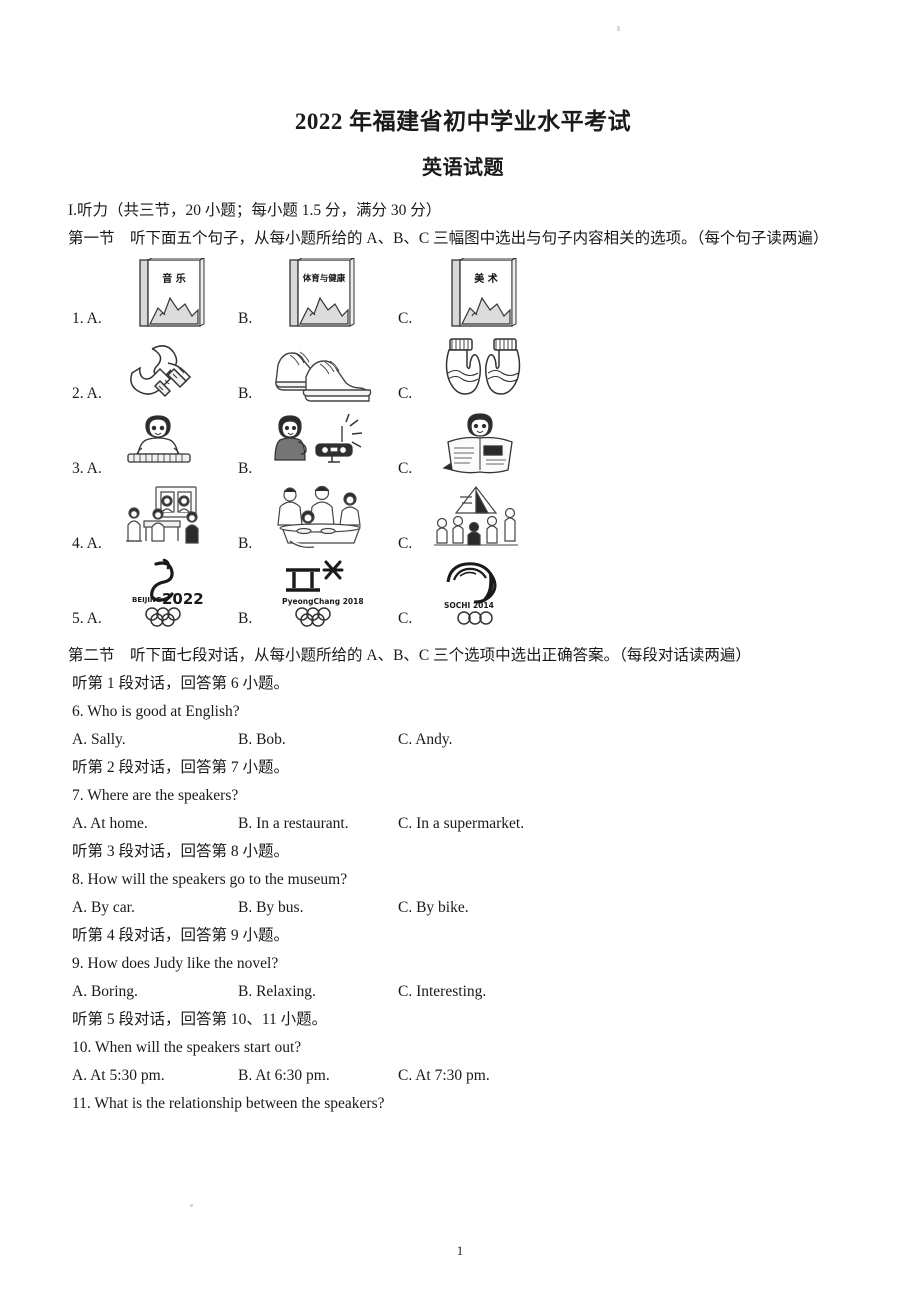 The height and width of the screenshot is (1302, 920). Describe the element at coordinates (181, 767) in the screenshot. I see `listen-lead-2: 听第 2 段对话，回答第 7 小题。` at that location.